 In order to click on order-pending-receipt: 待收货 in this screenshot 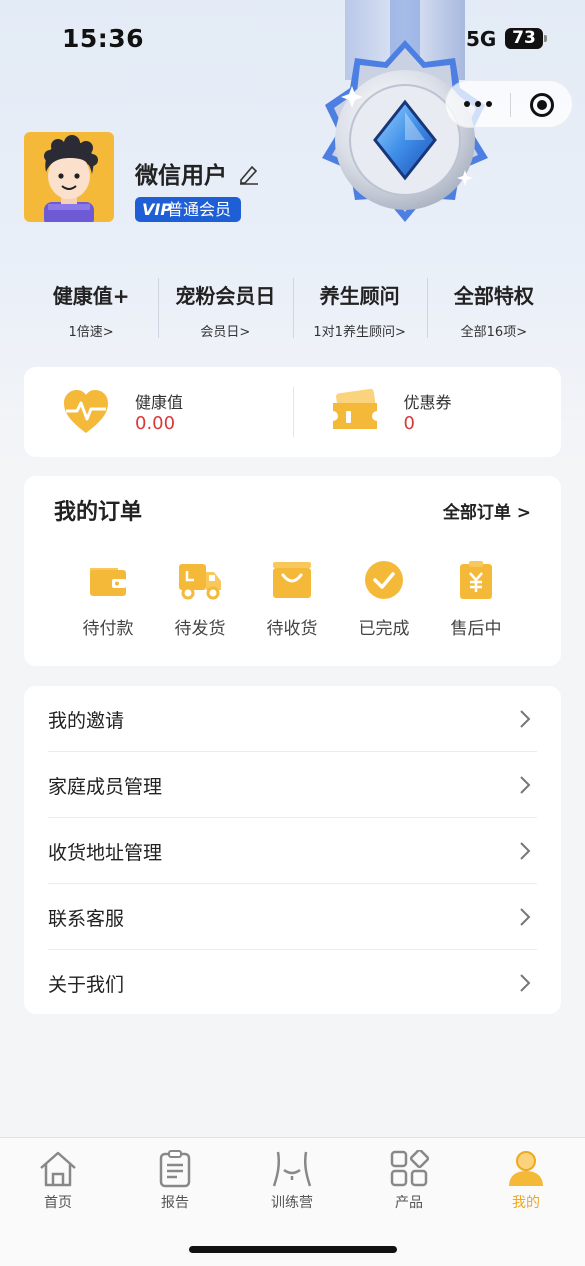, I will do `click(292, 599)`.